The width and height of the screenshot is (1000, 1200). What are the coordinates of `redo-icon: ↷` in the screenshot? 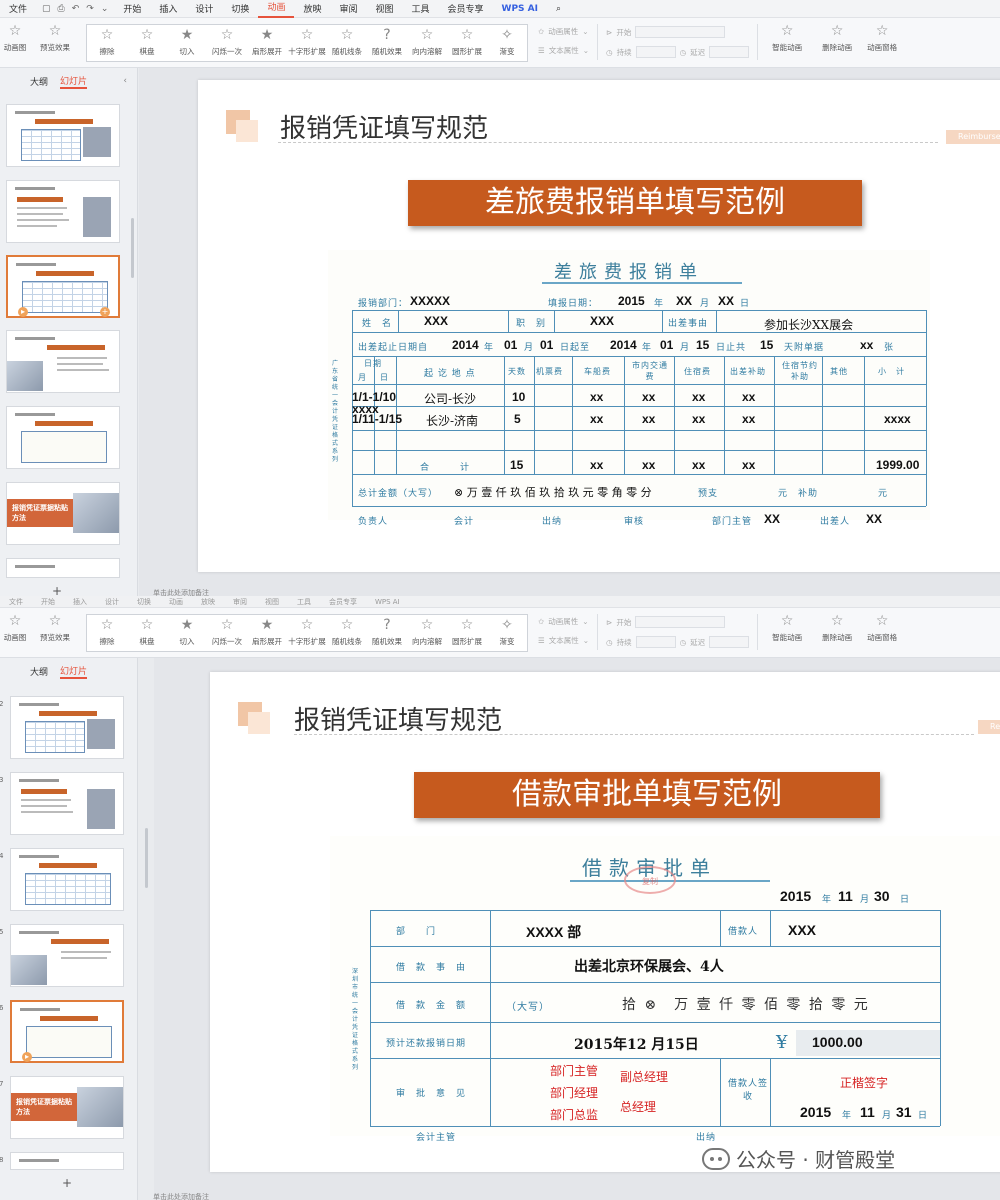 It's located at (90, 9).